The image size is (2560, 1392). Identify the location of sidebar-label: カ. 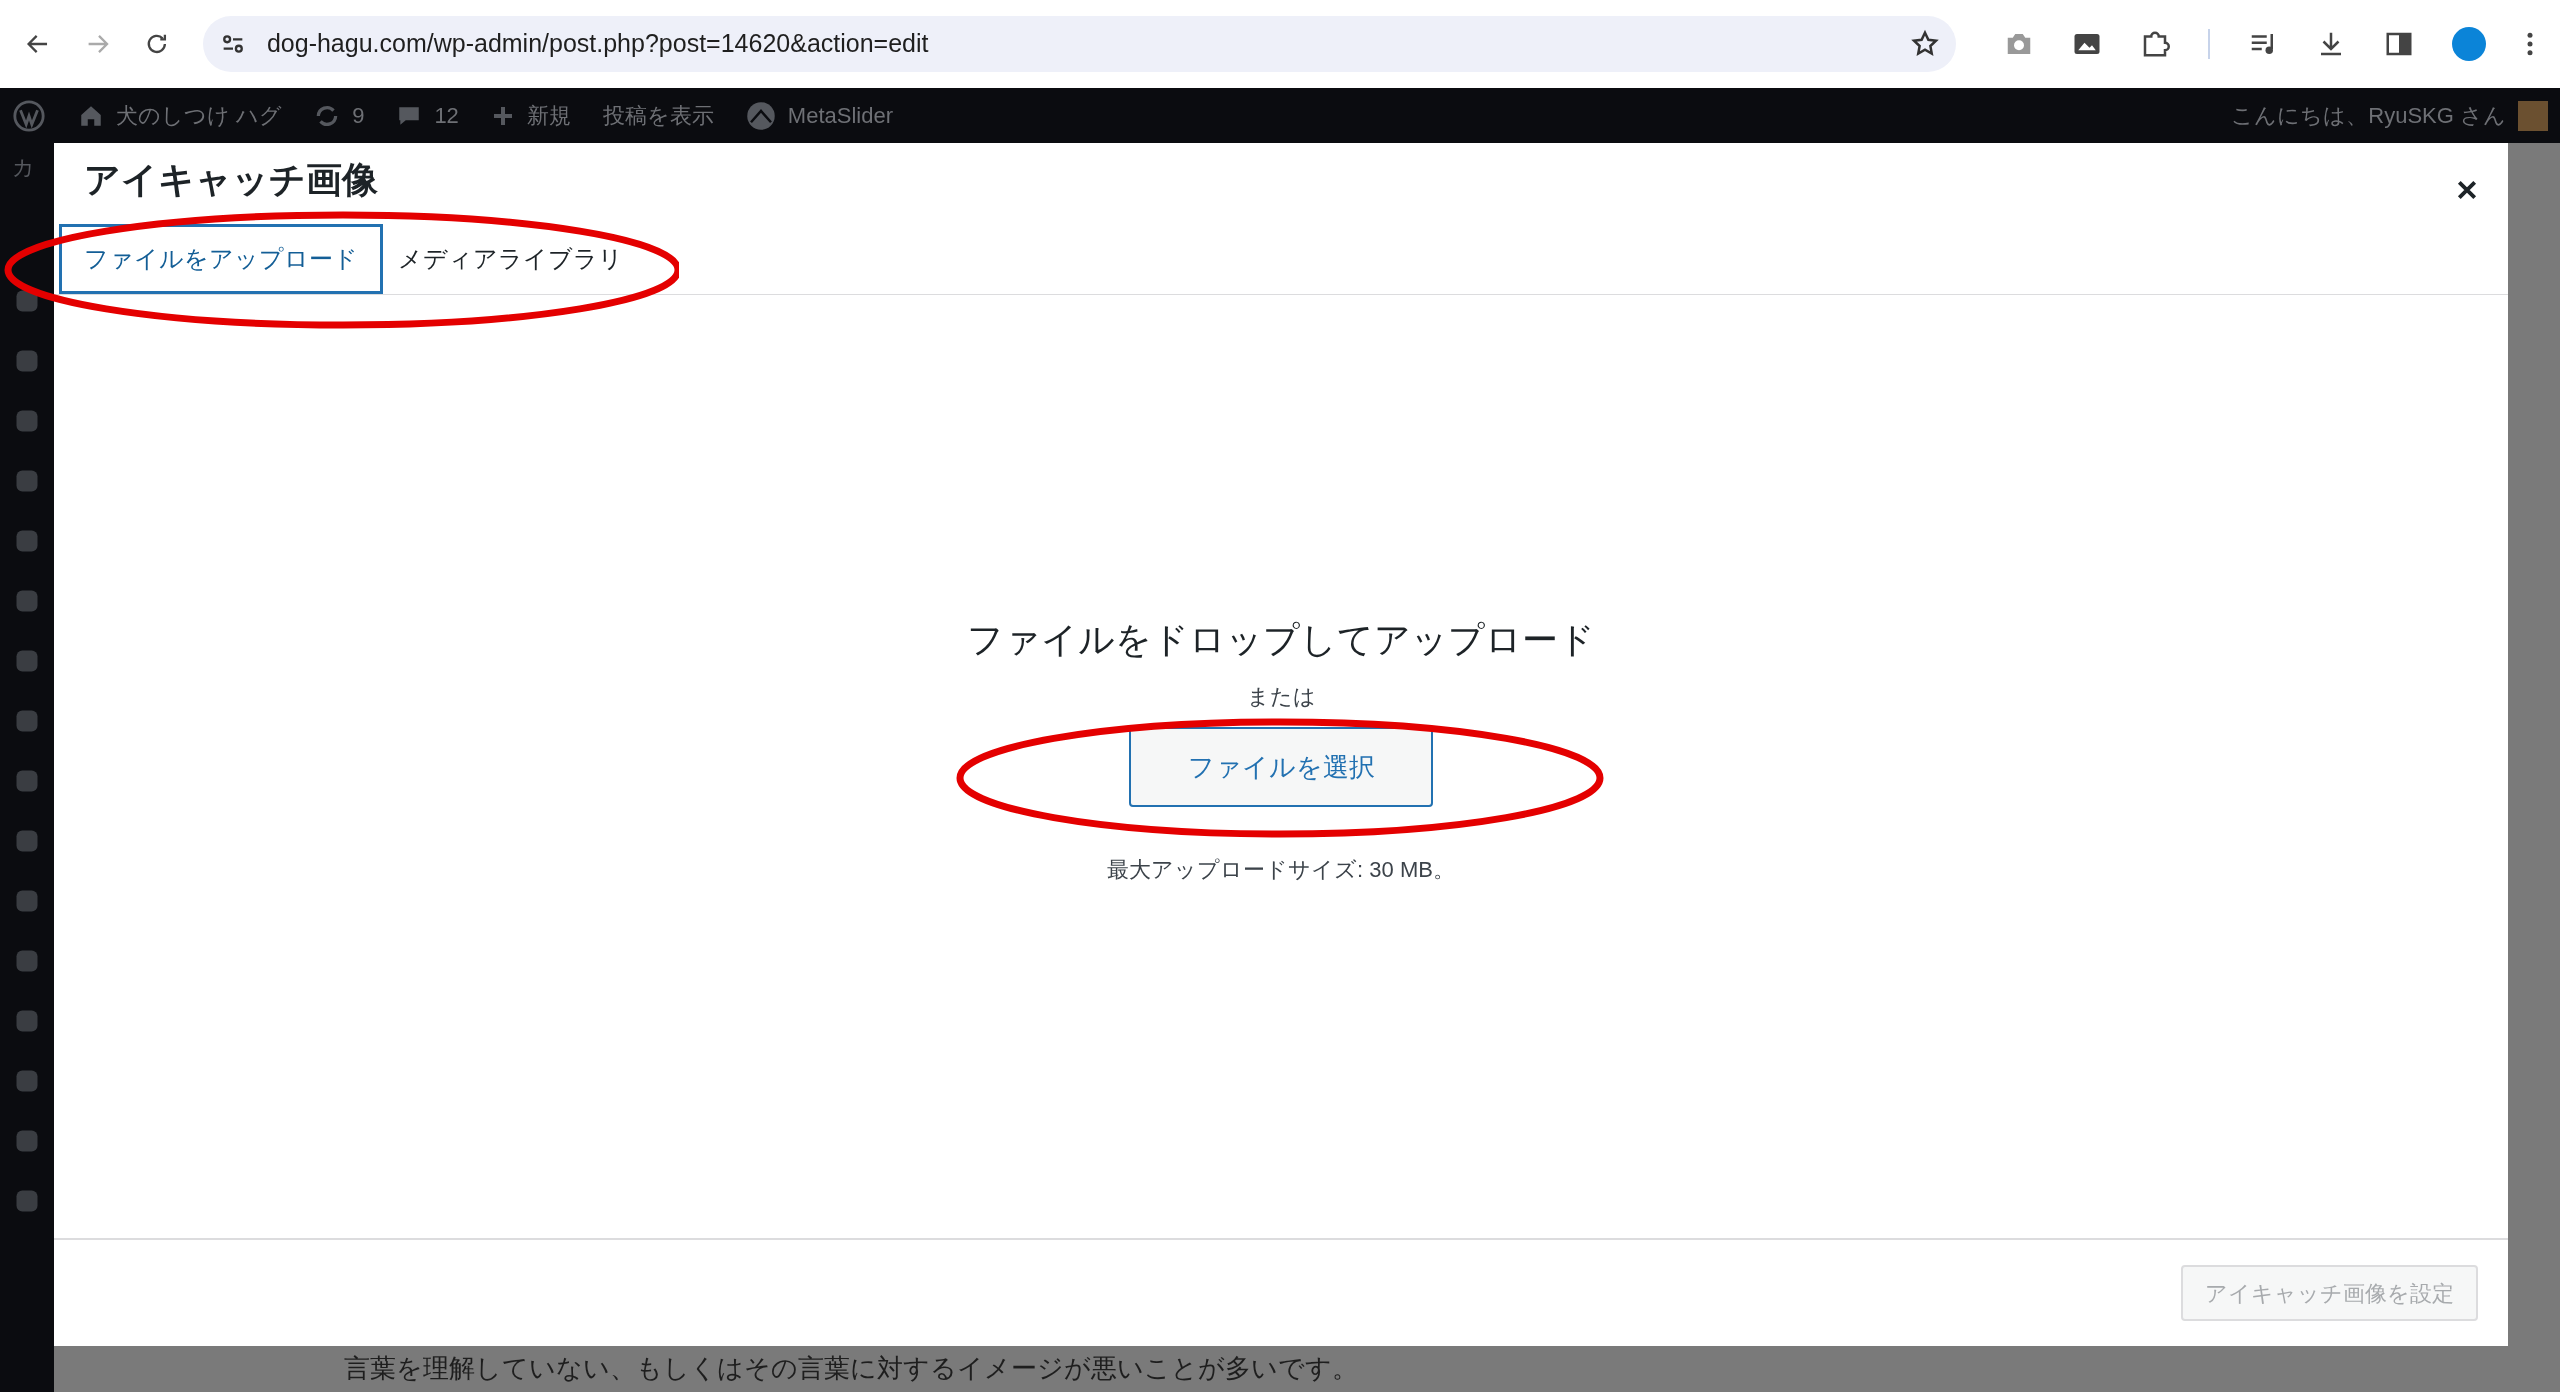
(17, 167).